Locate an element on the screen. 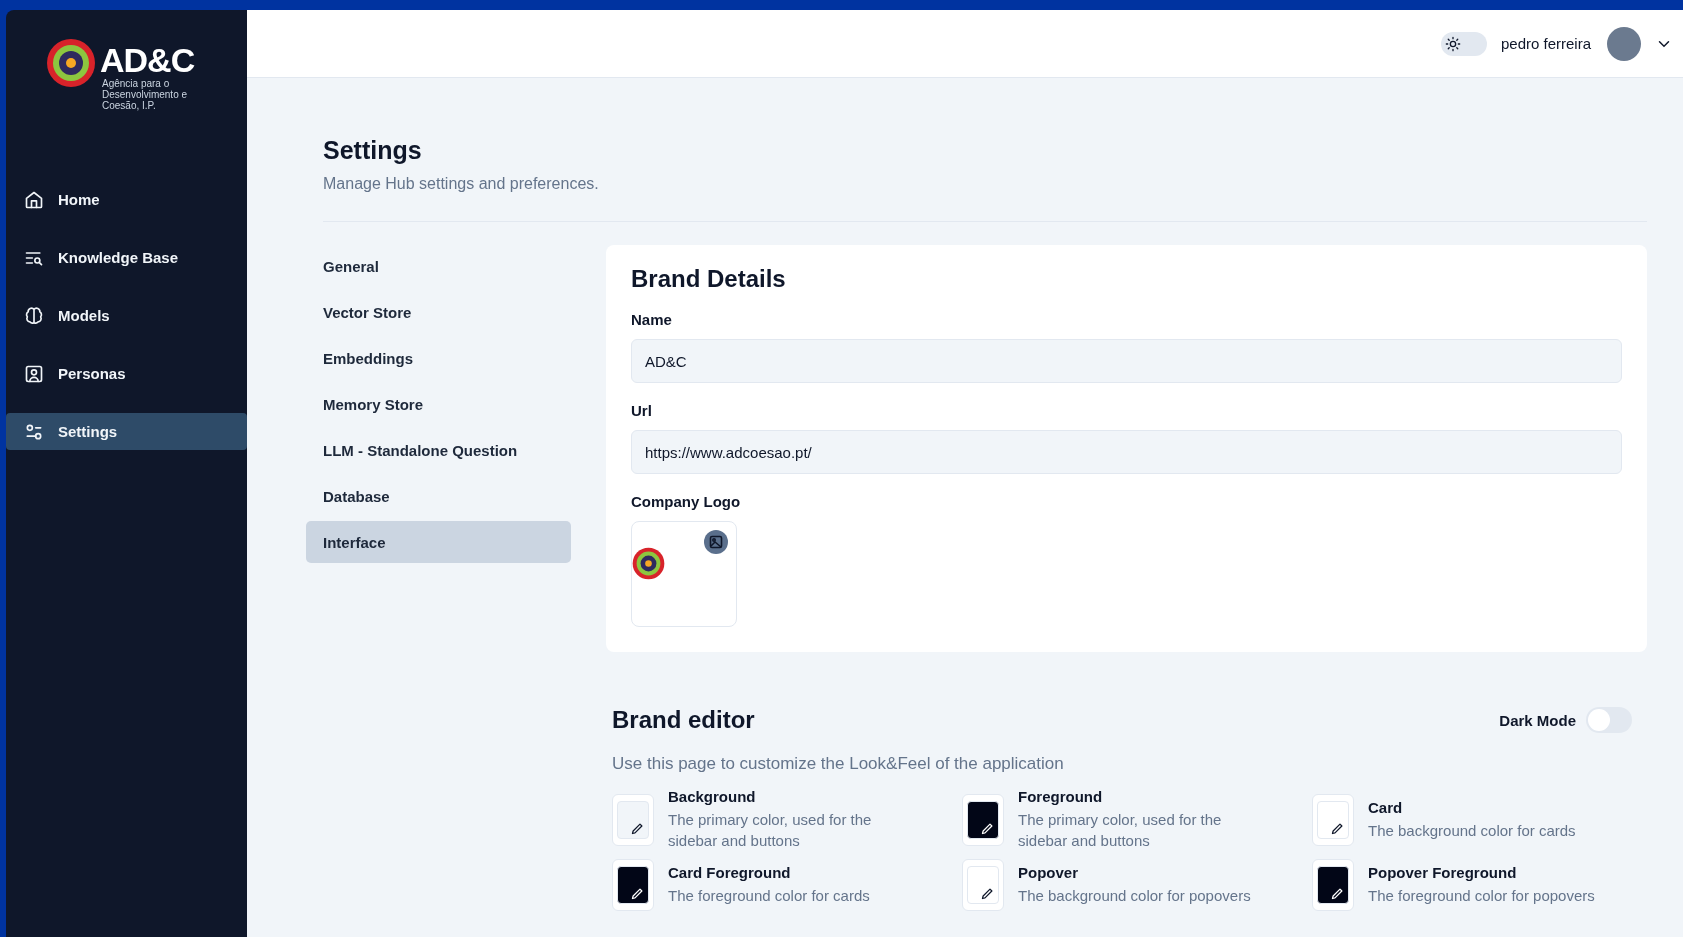  brain-icon is located at coordinates (34, 315).